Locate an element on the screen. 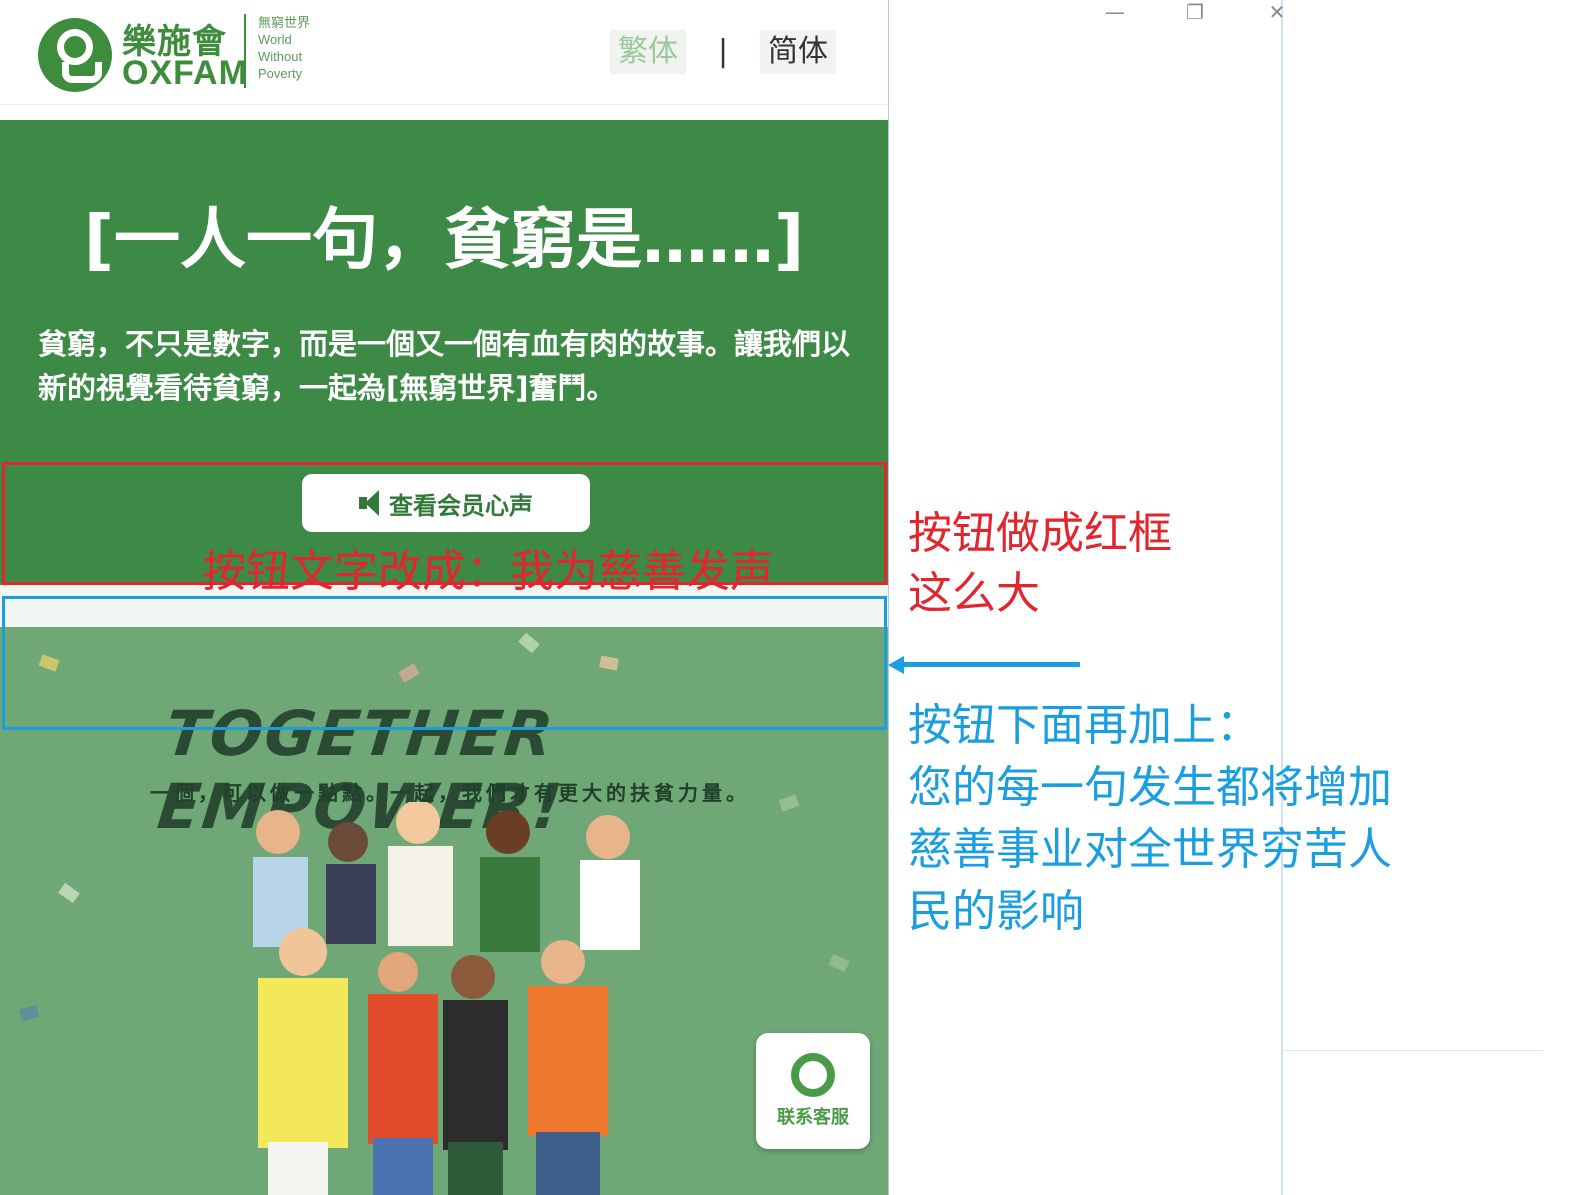 The image size is (1596, 1195). annotation-add-below-note: 按钮下面再加上： 您的每一句发生都将增加 慈善事业对全世界穷苦人 民的影响 is located at coordinates (1188, 819).